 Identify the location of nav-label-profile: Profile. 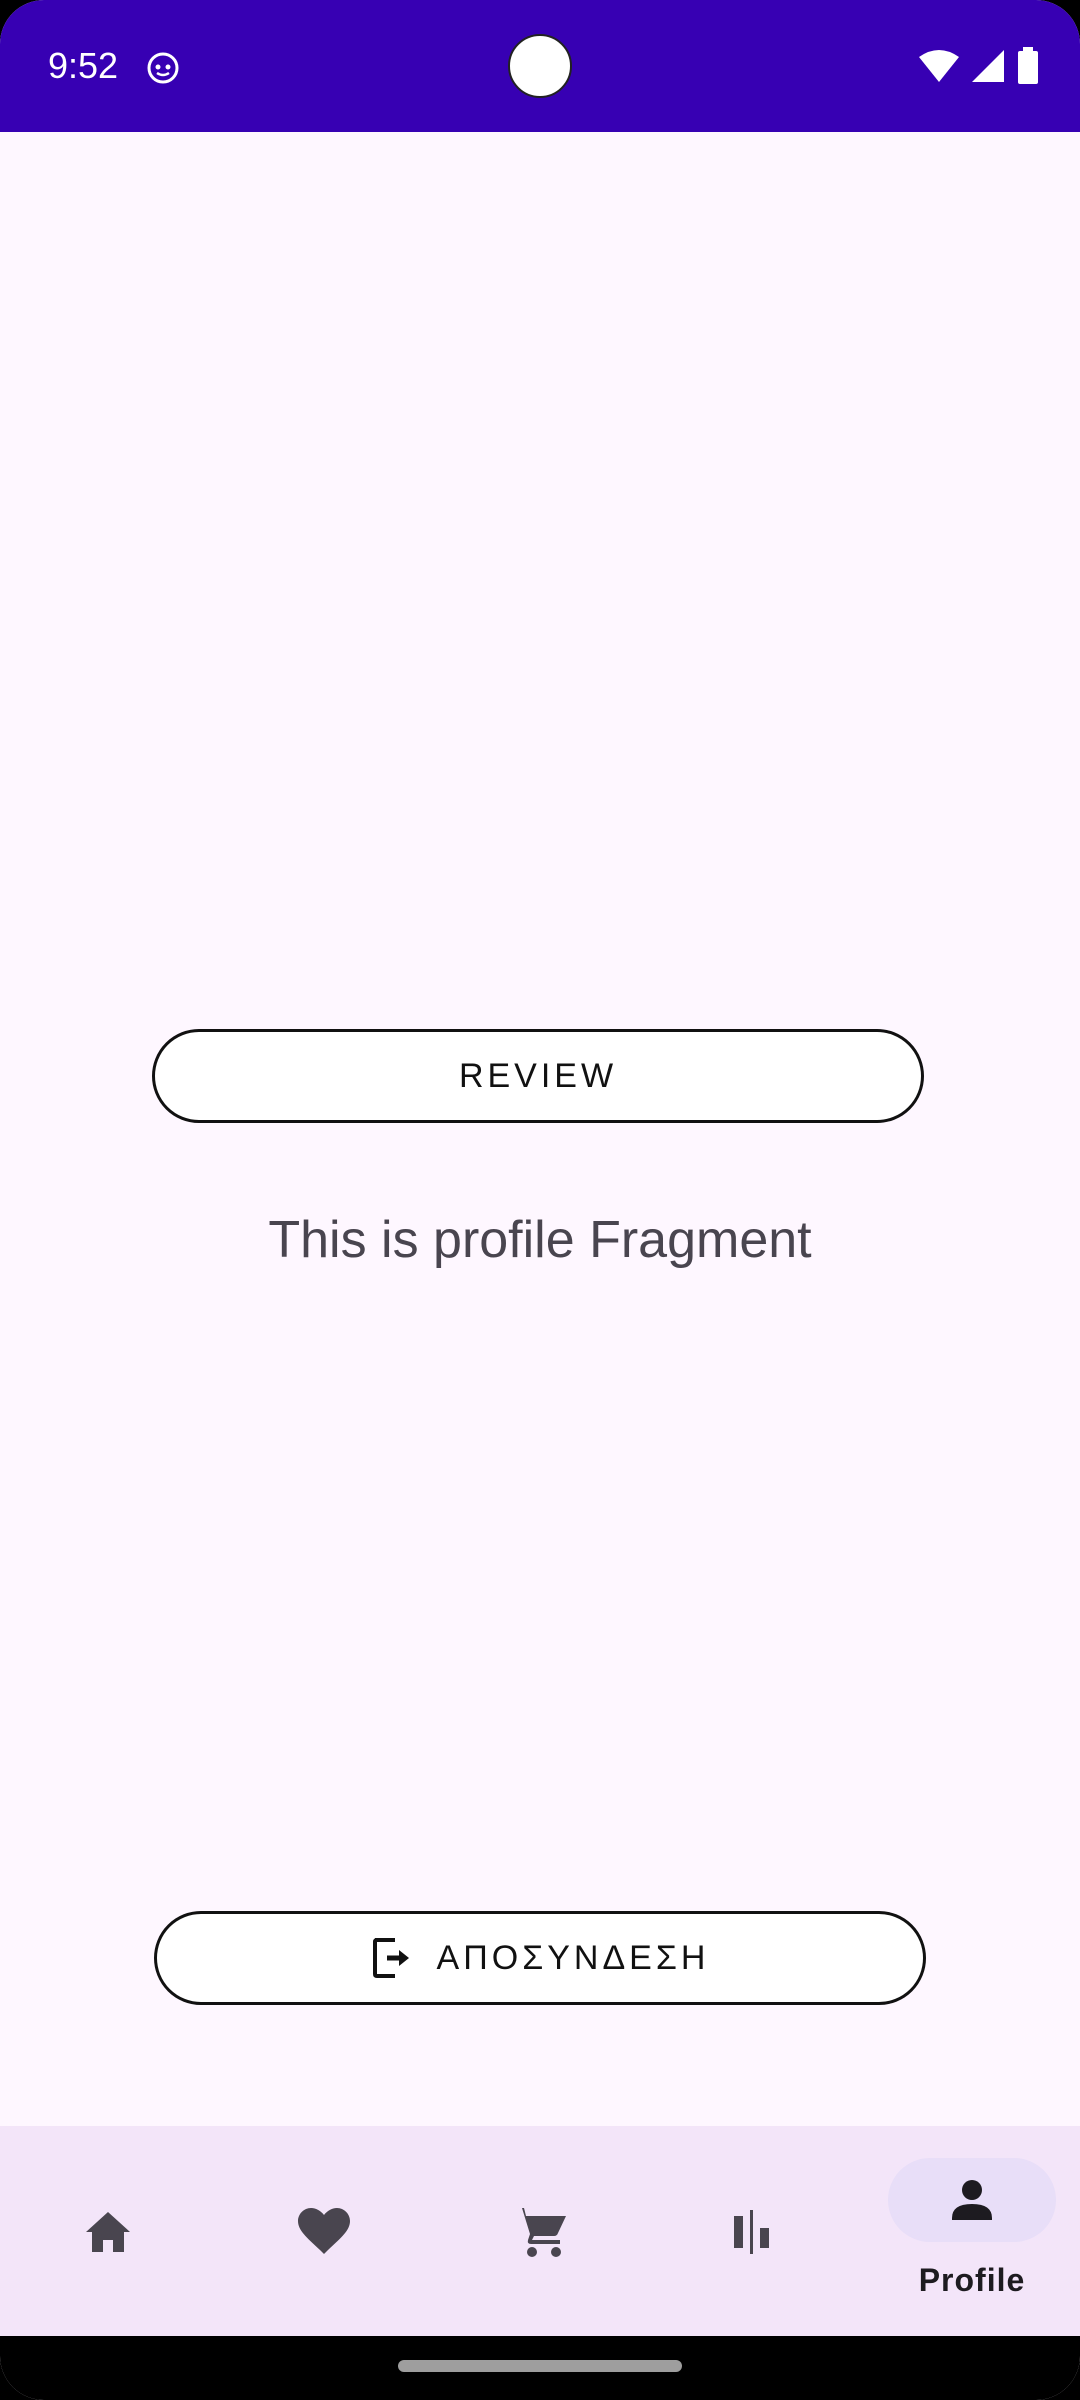
(972, 2280).